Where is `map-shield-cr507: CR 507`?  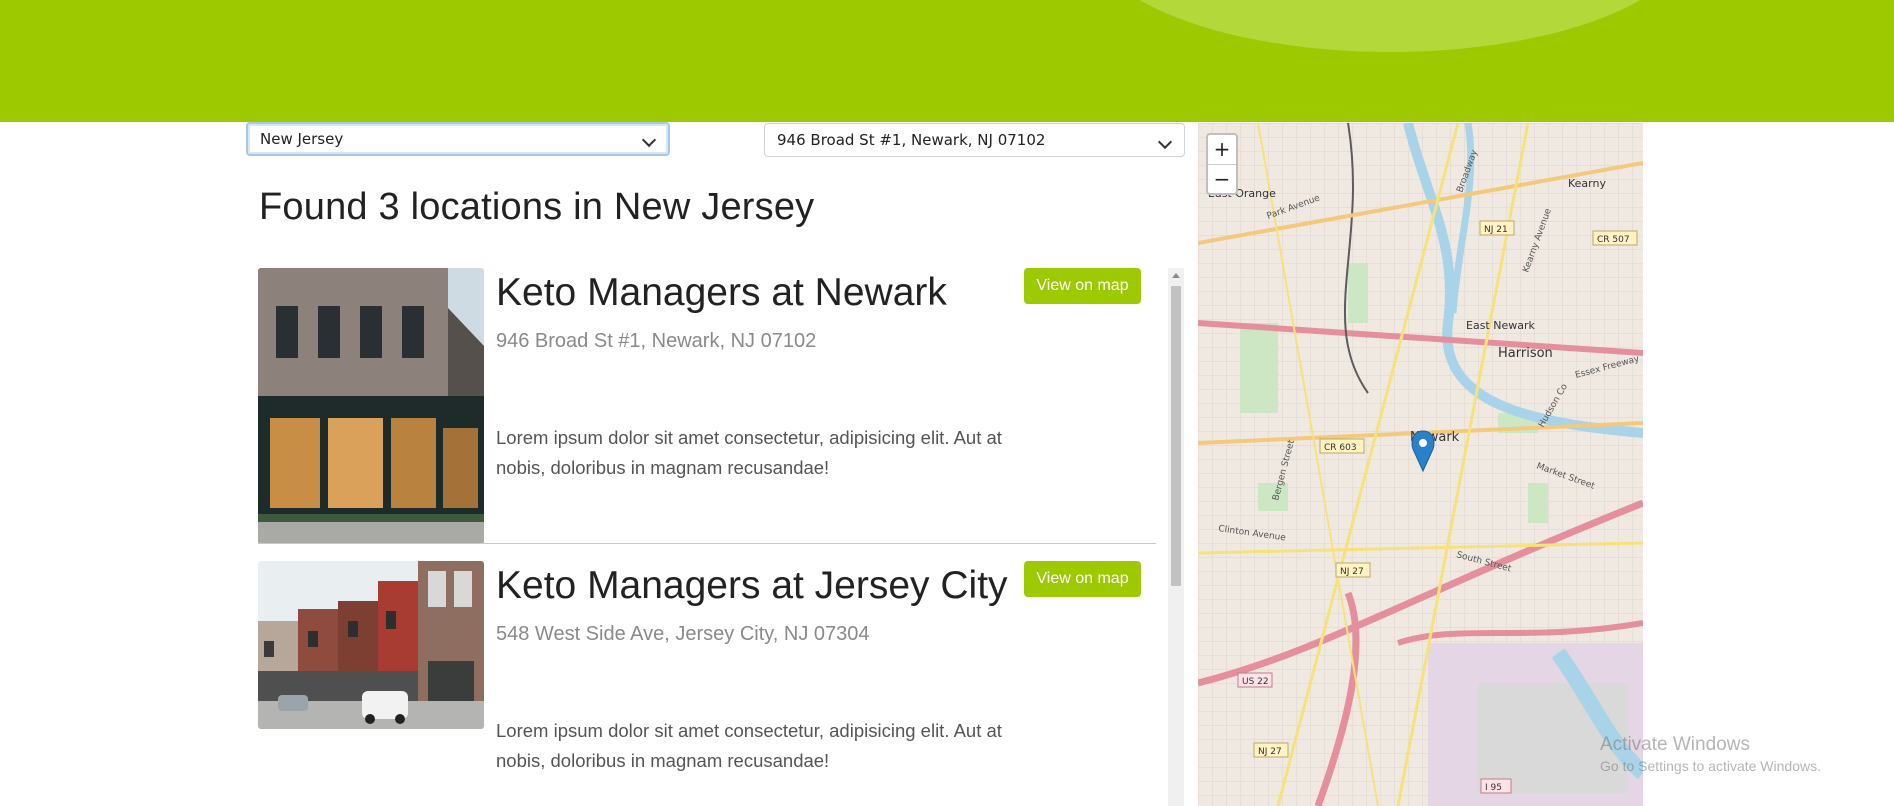 map-shield-cr507: CR 507 is located at coordinates (1613, 240).